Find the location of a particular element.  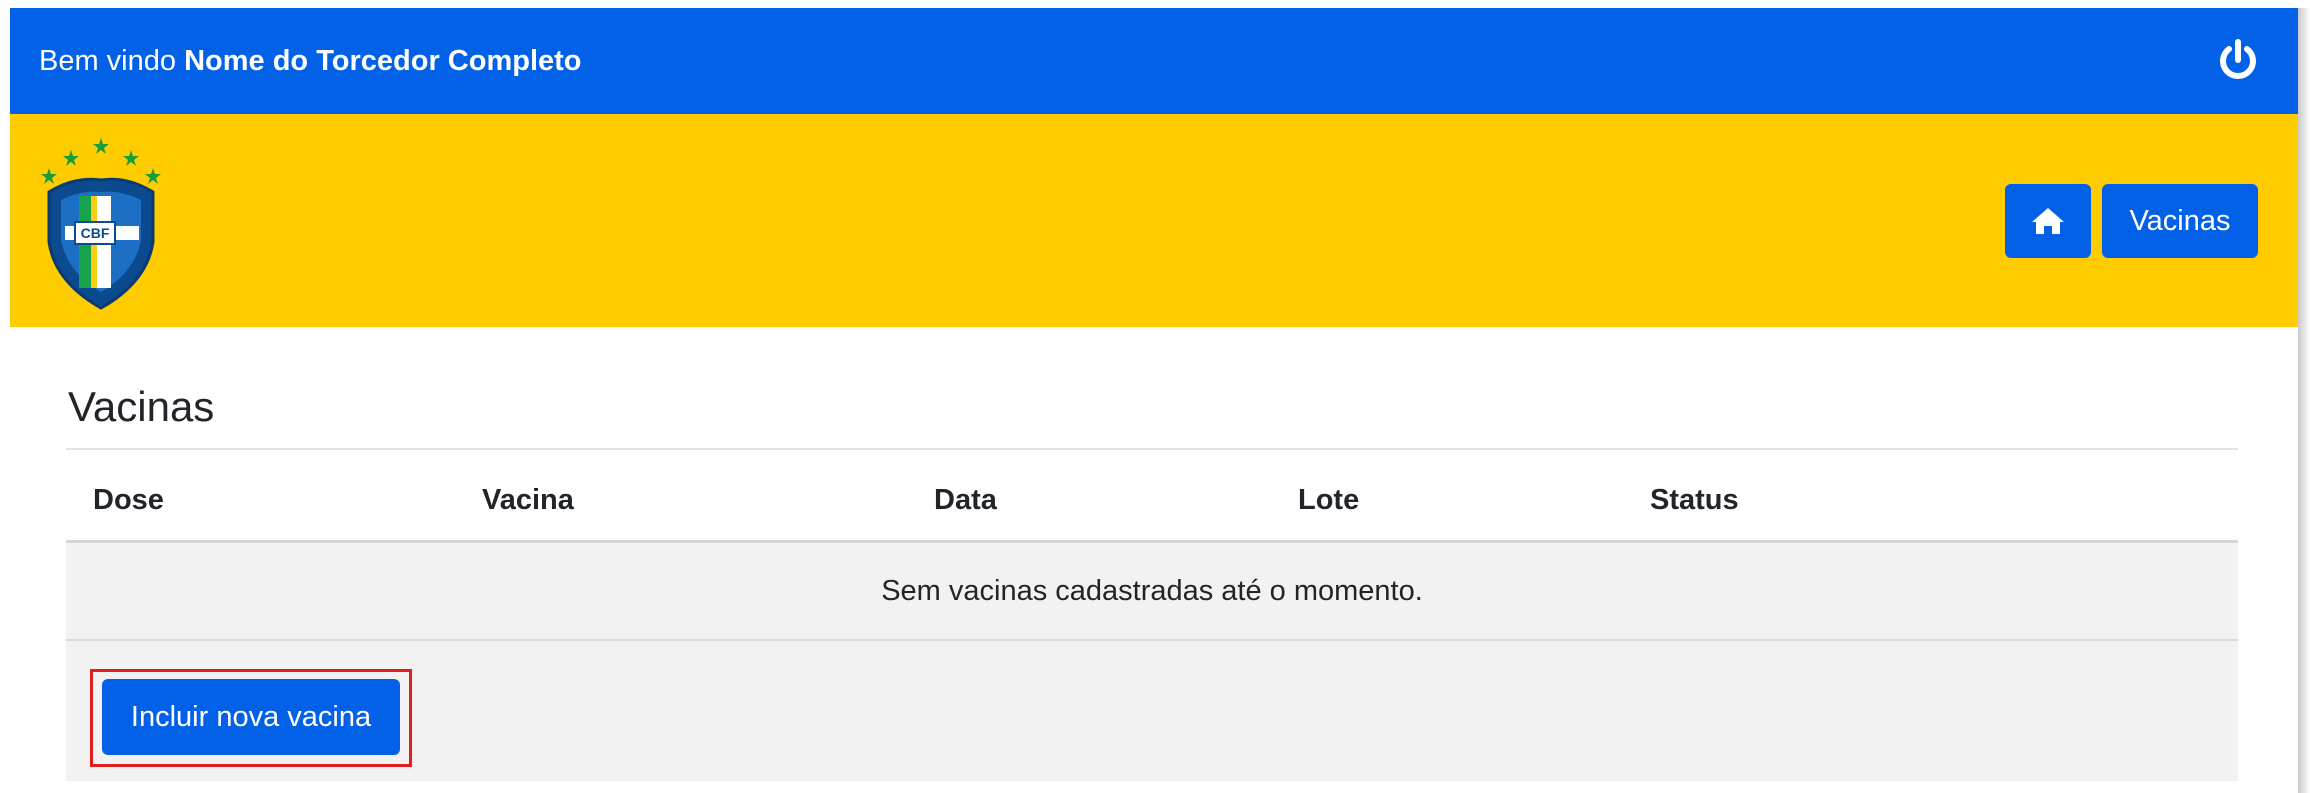

table-header: Dose Vacina Data Lote Status is located at coordinates (1152, 495).